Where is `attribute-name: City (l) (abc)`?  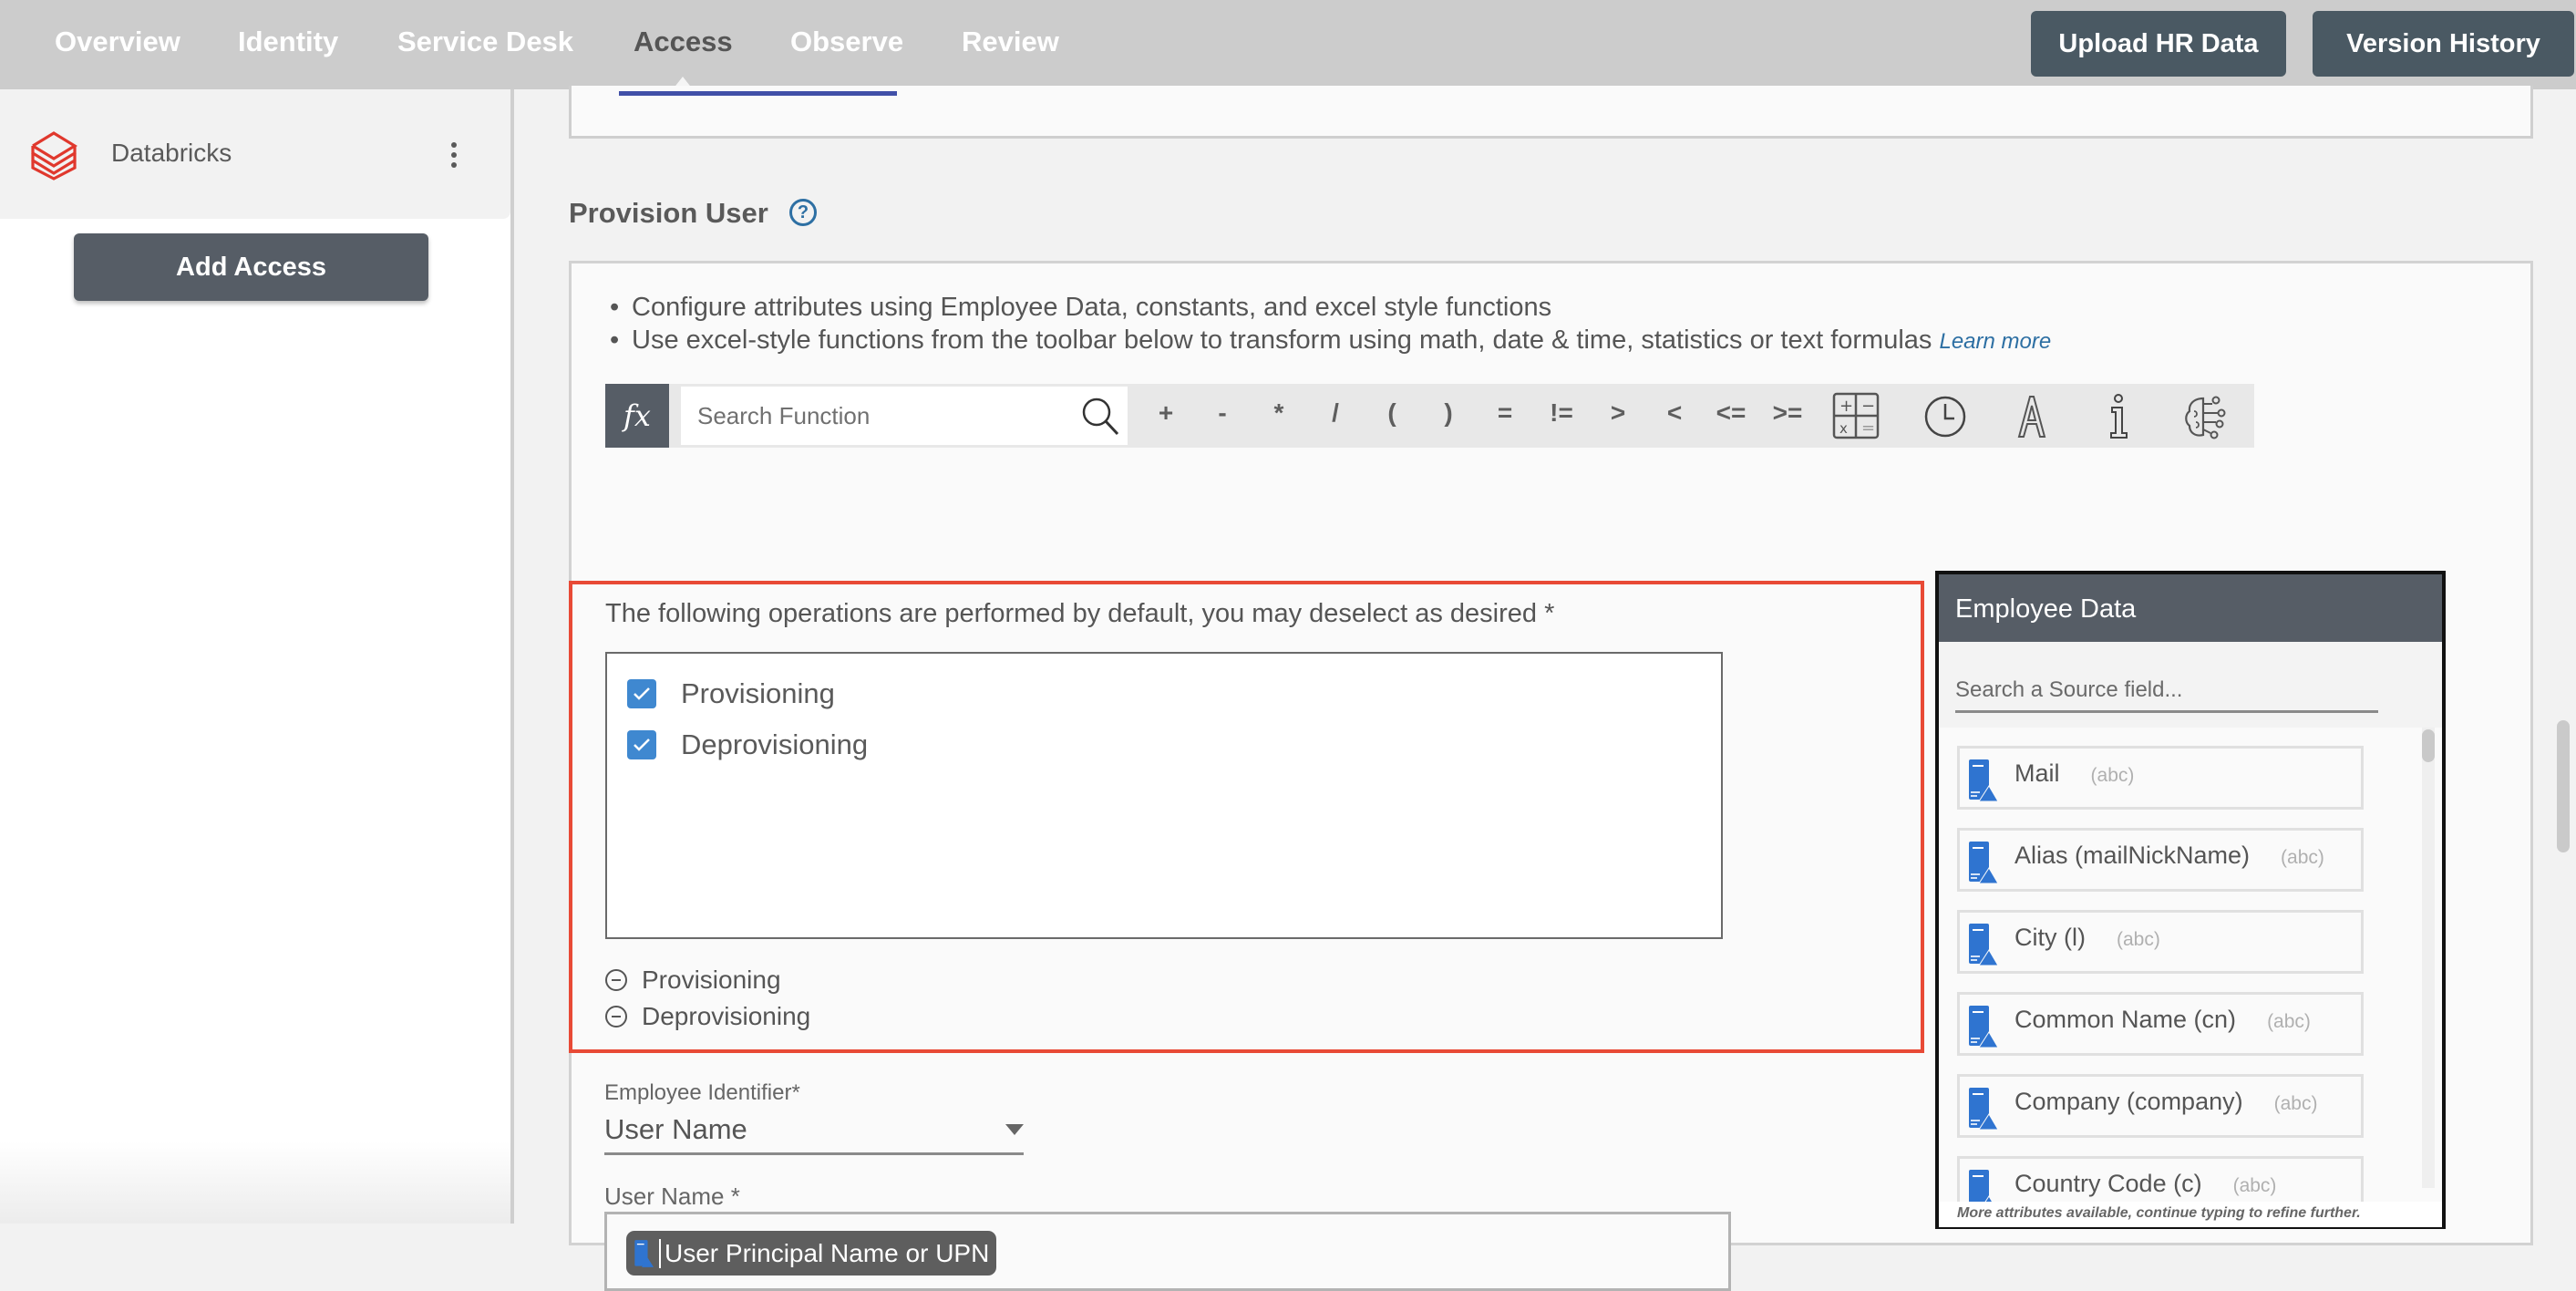
attribute-name: City (l) (abc) is located at coordinates (2087, 938).